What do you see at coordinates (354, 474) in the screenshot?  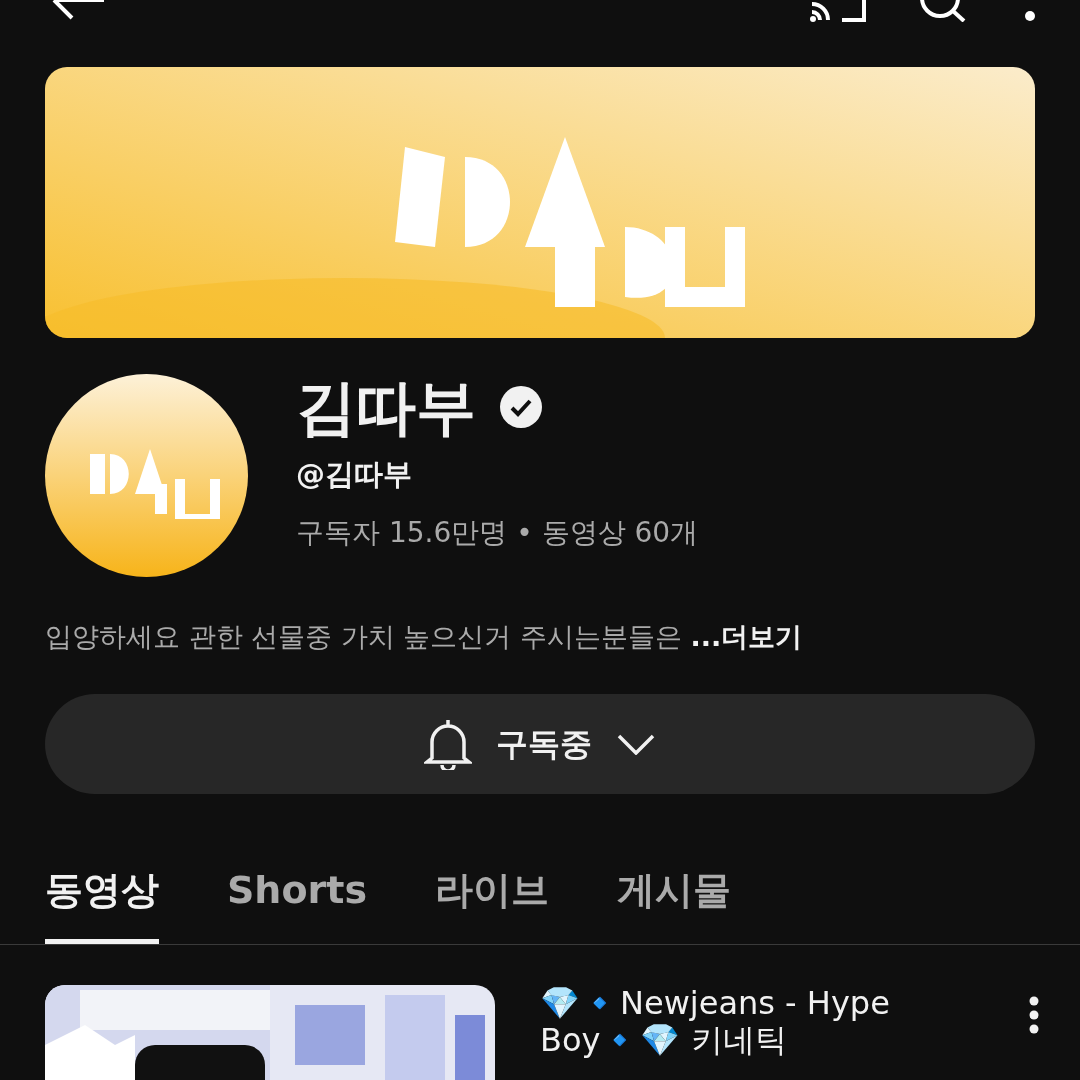 I see `channel-handle: @김따부` at bounding box center [354, 474].